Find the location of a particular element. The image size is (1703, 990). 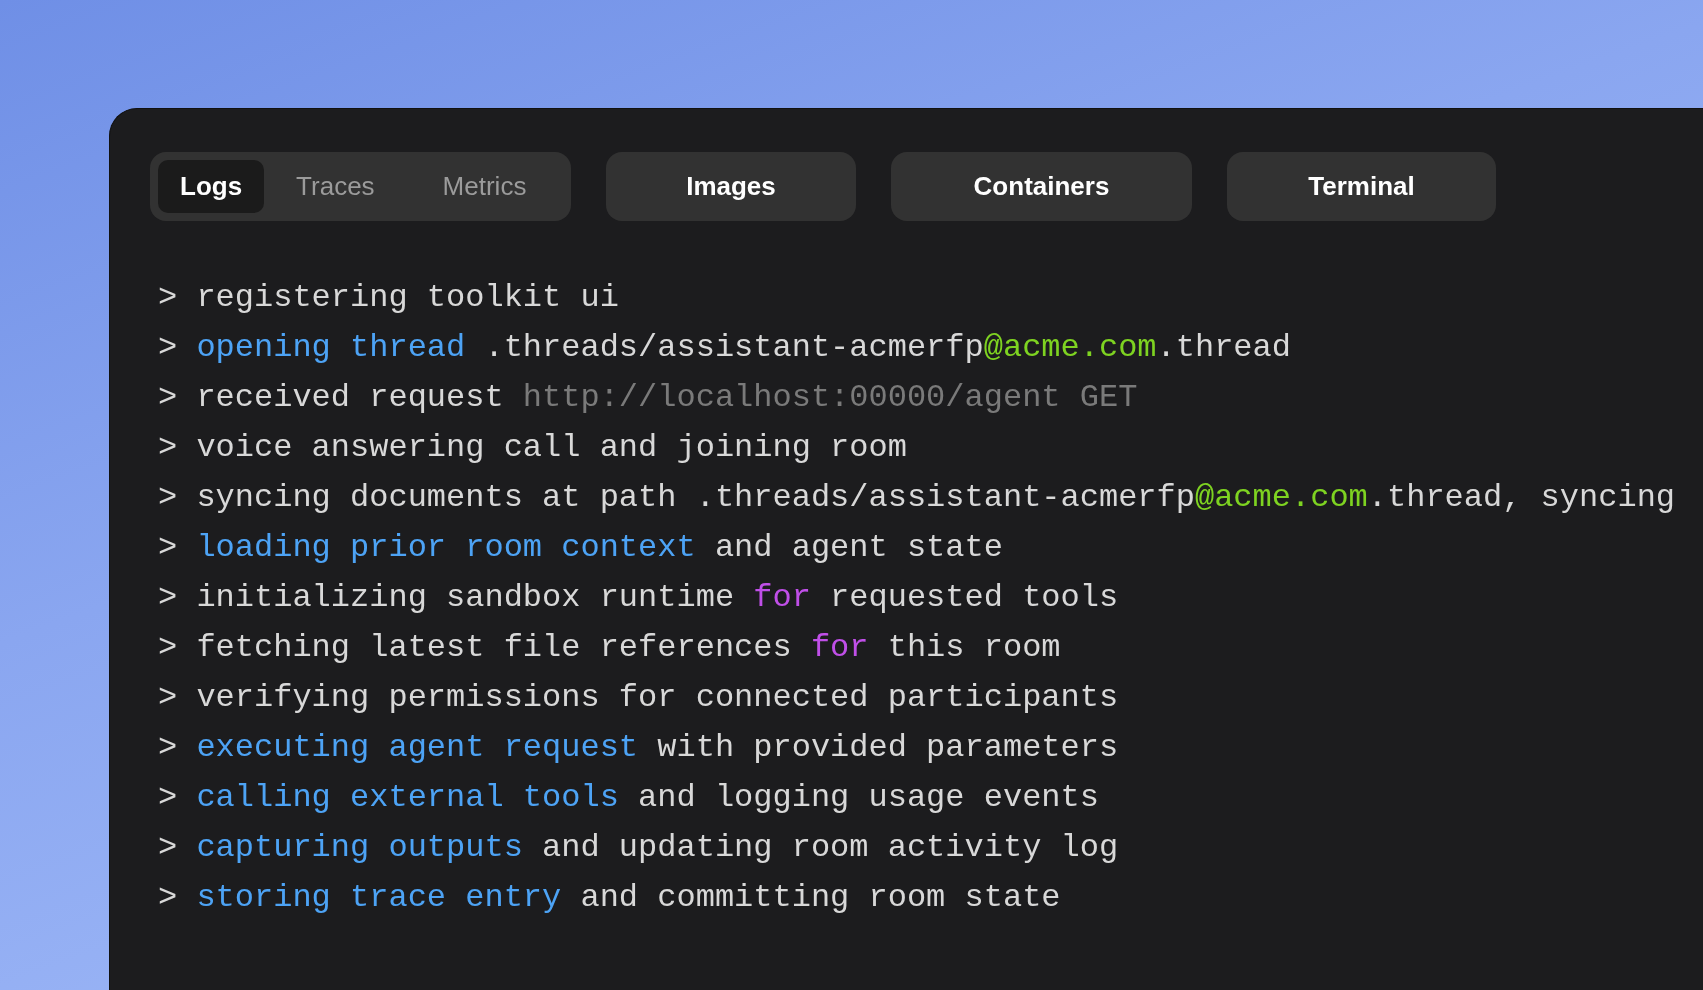

tab: Logs is located at coordinates (211, 186).